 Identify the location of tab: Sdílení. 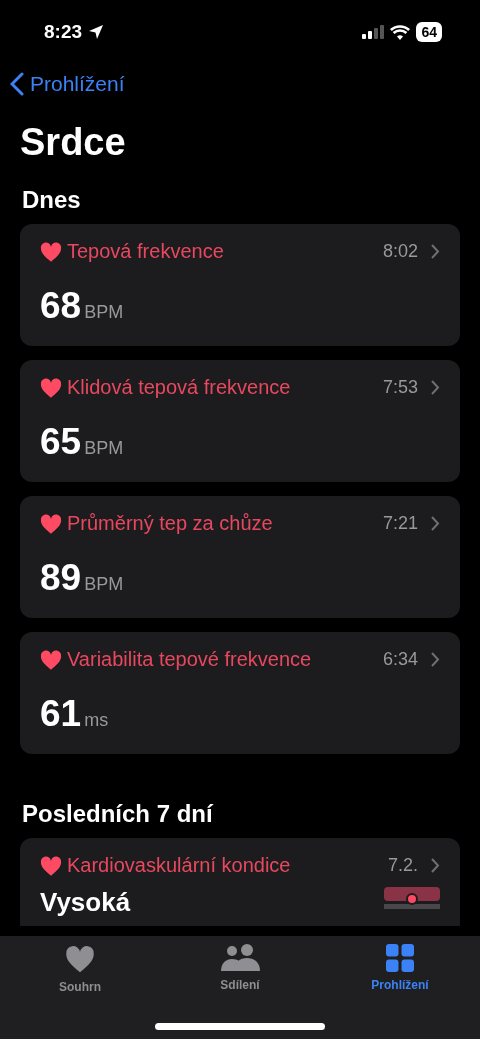
(240, 974).